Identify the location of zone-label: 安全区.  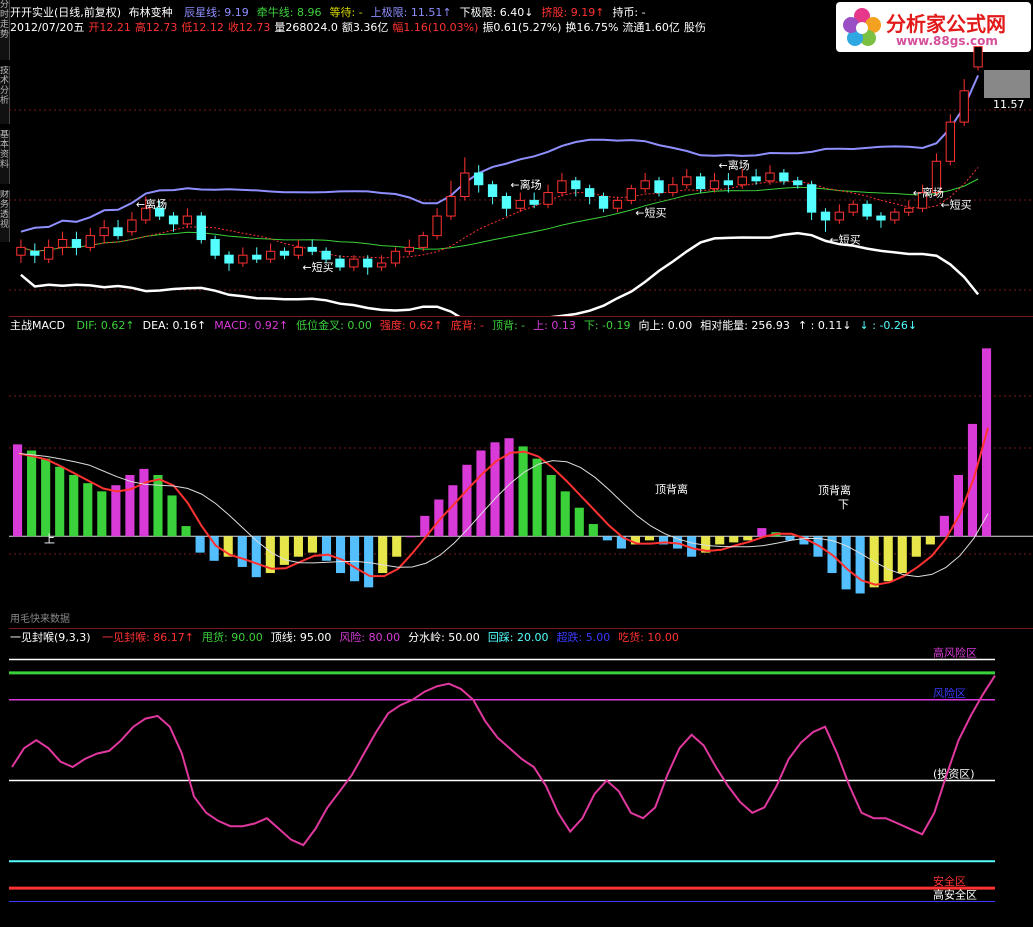
(949, 881).